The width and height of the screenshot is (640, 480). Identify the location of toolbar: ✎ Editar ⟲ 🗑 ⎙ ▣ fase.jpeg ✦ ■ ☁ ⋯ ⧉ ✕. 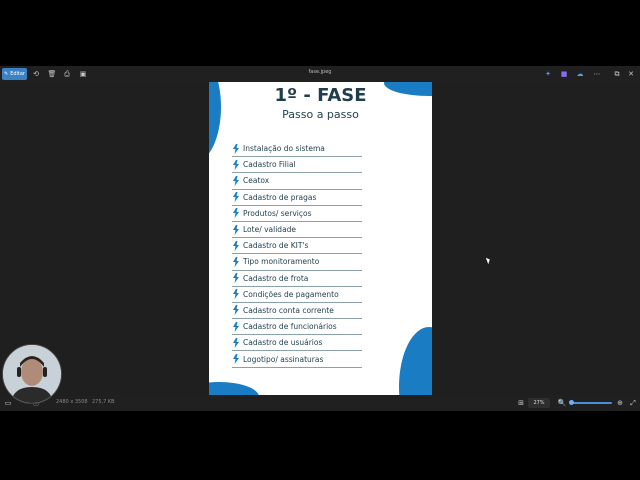
(320, 74).